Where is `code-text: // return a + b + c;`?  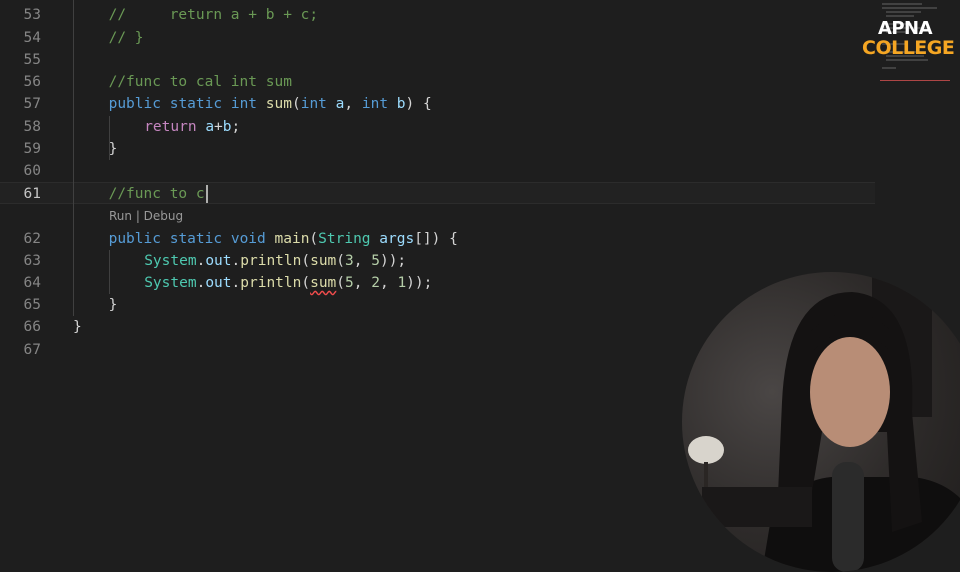
code-text: // return a + b + c; is located at coordinates (214, 15).